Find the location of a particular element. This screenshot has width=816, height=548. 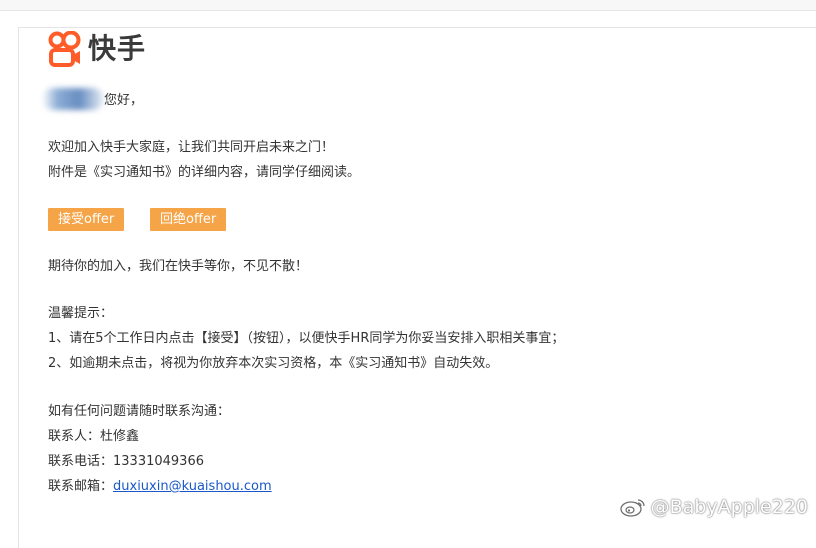

kuaishou-logo-icon is located at coordinates (64, 49).